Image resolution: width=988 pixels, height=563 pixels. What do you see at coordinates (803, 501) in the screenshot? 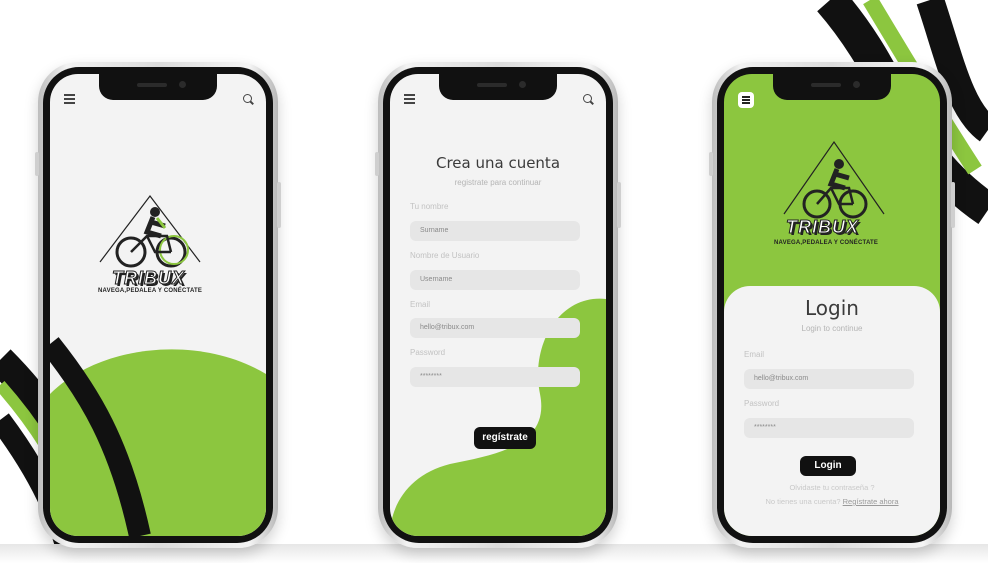
I see `no-account-text: No tienes una cuenta?` at bounding box center [803, 501].